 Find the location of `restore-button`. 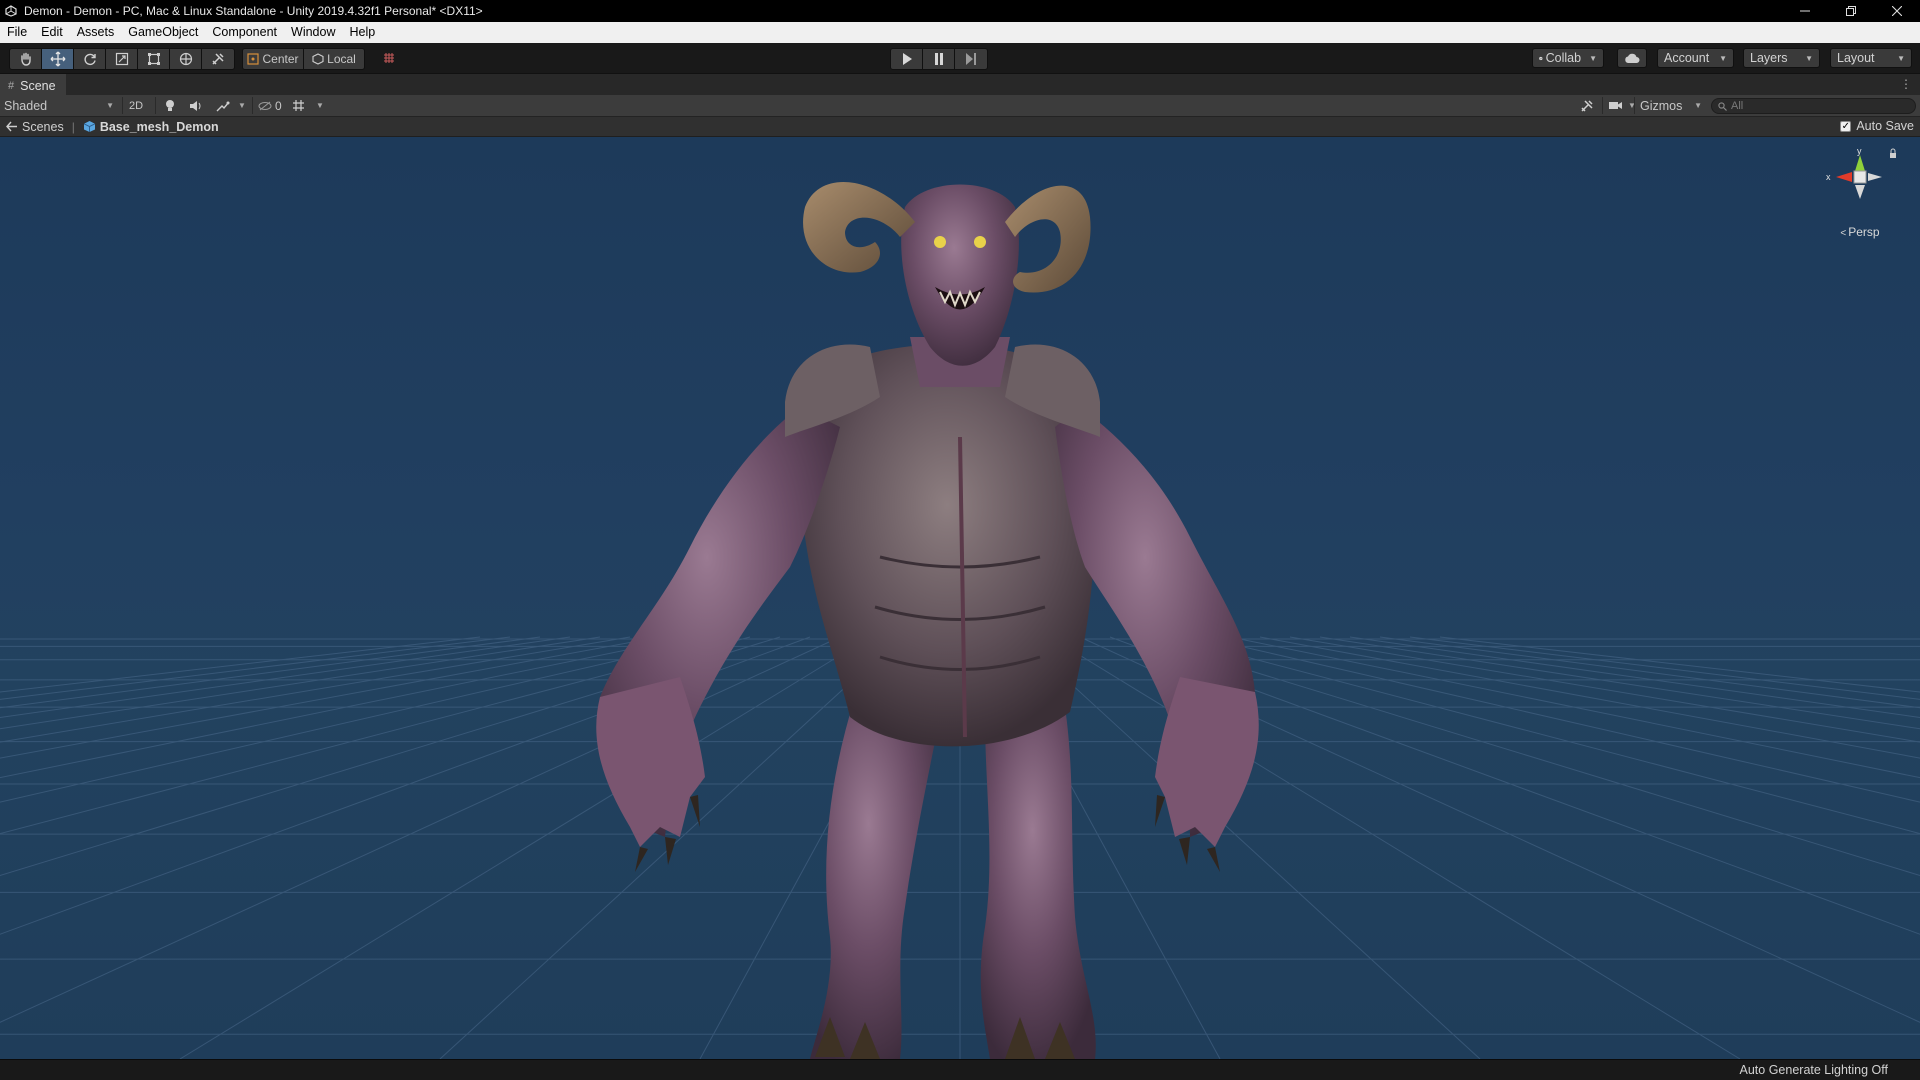

restore-button is located at coordinates (1851, 11).